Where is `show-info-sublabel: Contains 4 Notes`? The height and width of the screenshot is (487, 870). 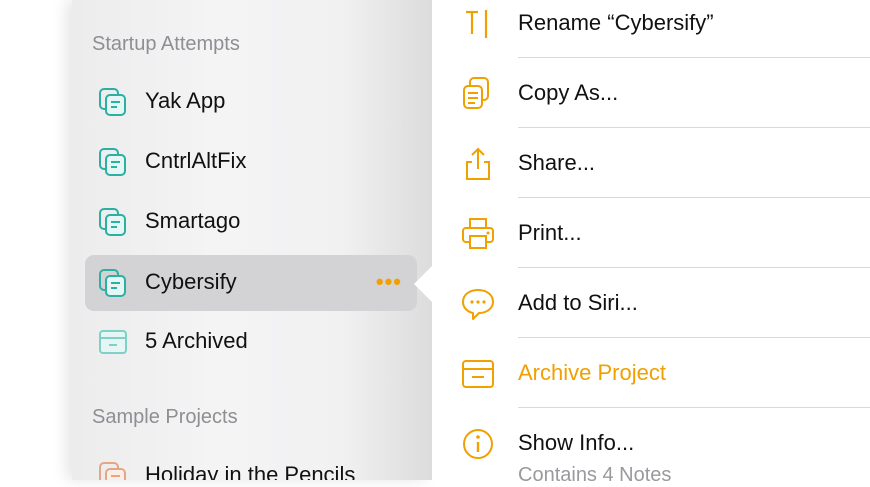 show-info-sublabel: Contains 4 Notes is located at coordinates (595, 475).